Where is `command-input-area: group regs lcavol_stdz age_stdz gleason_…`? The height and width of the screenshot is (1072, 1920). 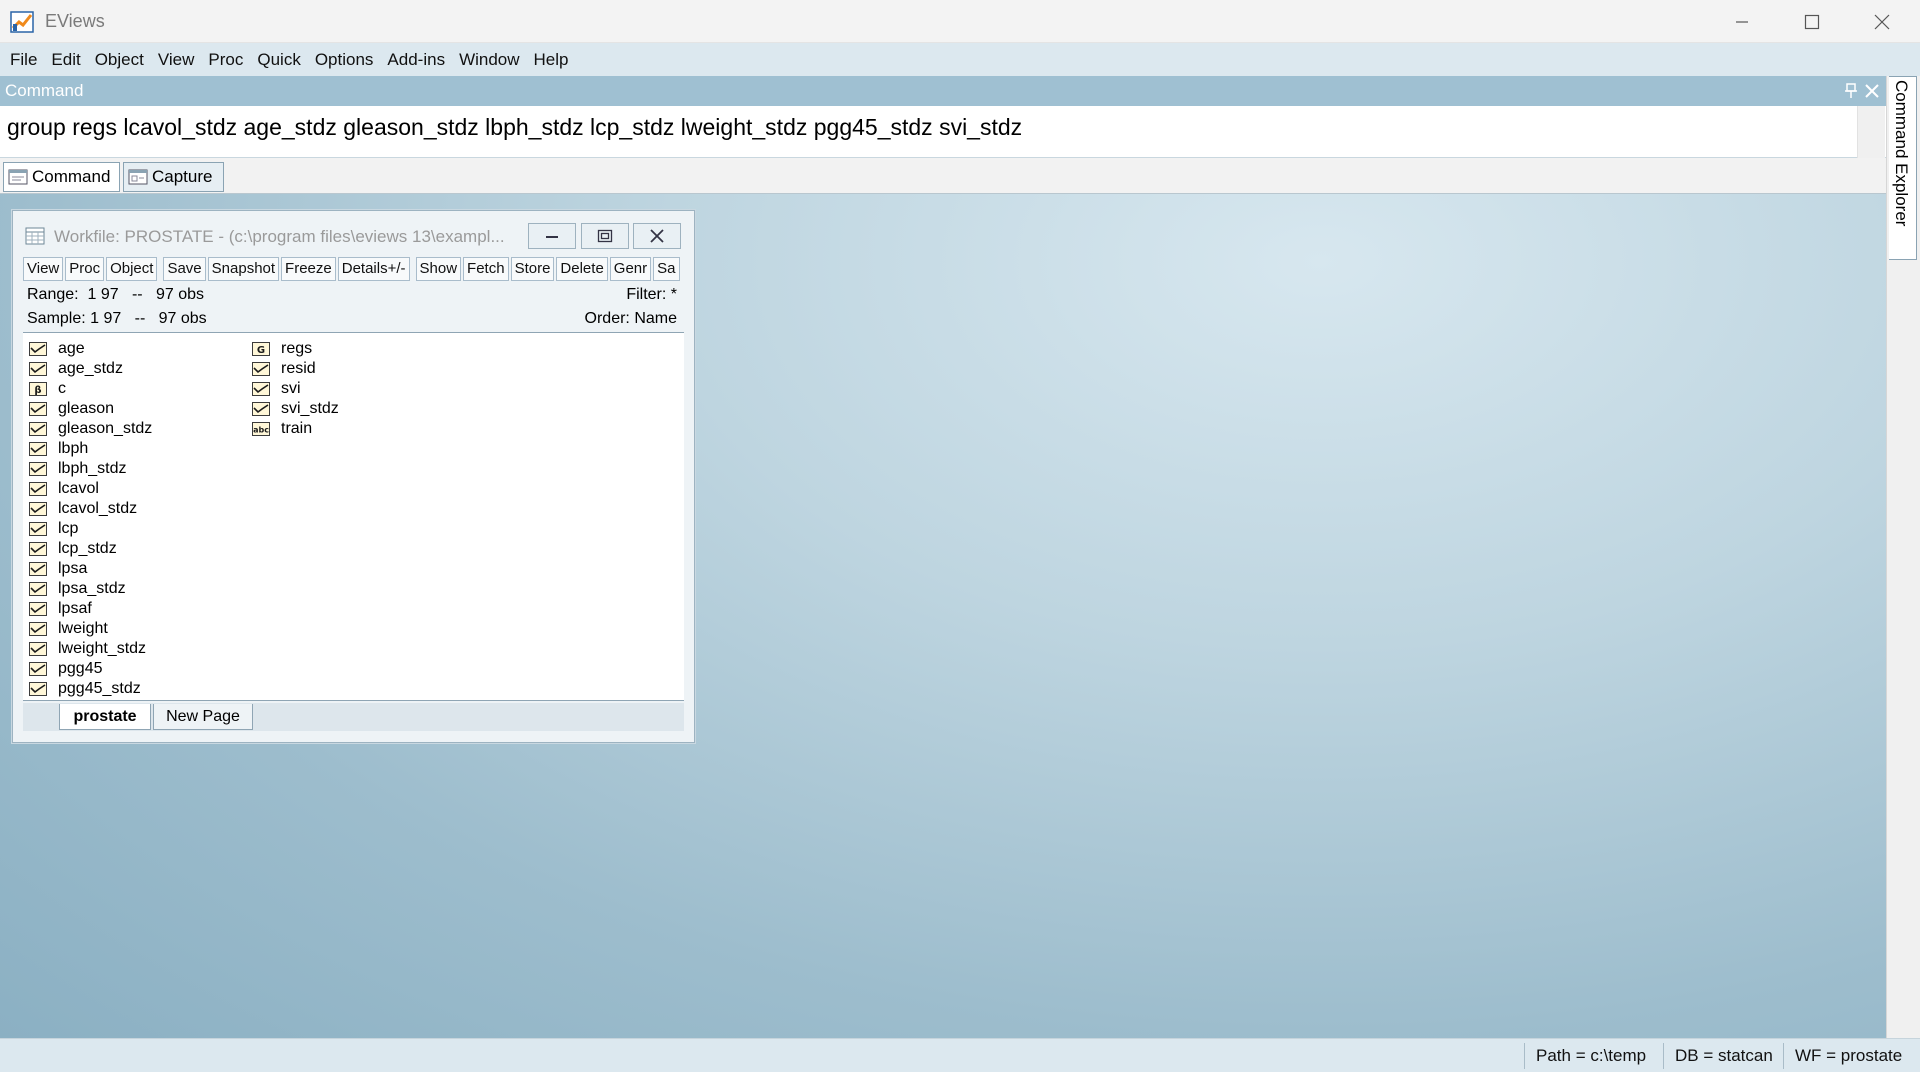
command-input-area: group regs lcavol_stdz age_stdz gleason_… is located at coordinates (943, 132).